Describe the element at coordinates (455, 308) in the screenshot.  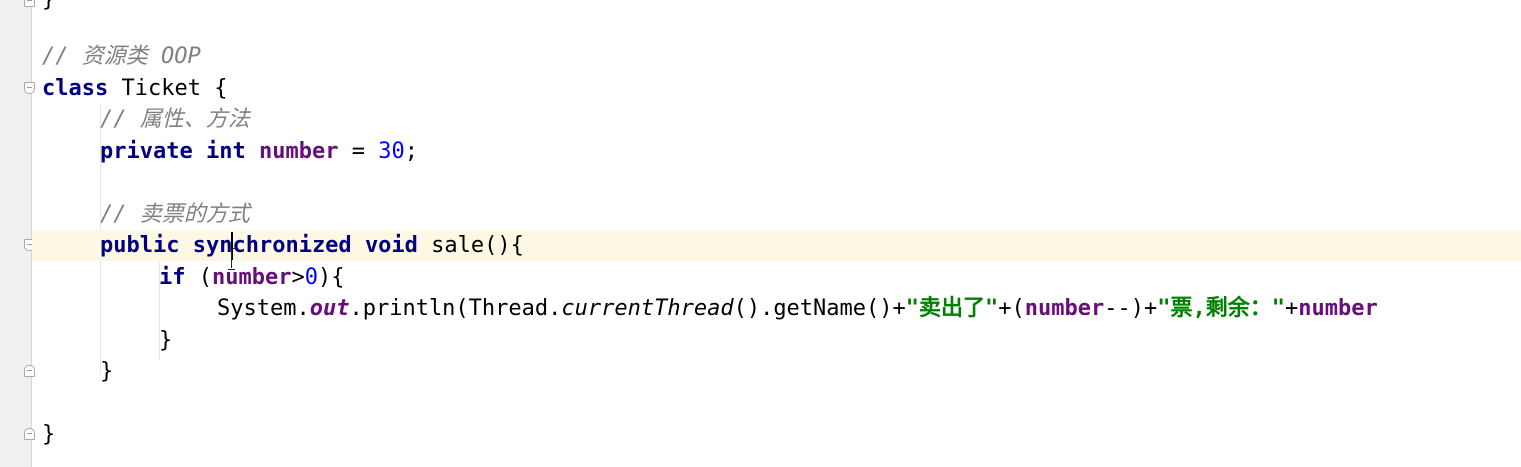
I see `code-token: .println(Thread.` at that location.